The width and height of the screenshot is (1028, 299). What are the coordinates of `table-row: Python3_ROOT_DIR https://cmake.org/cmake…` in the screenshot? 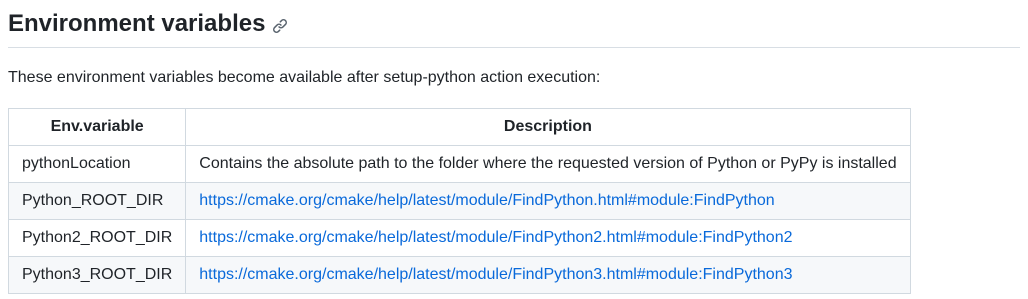 It's located at (459, 275).